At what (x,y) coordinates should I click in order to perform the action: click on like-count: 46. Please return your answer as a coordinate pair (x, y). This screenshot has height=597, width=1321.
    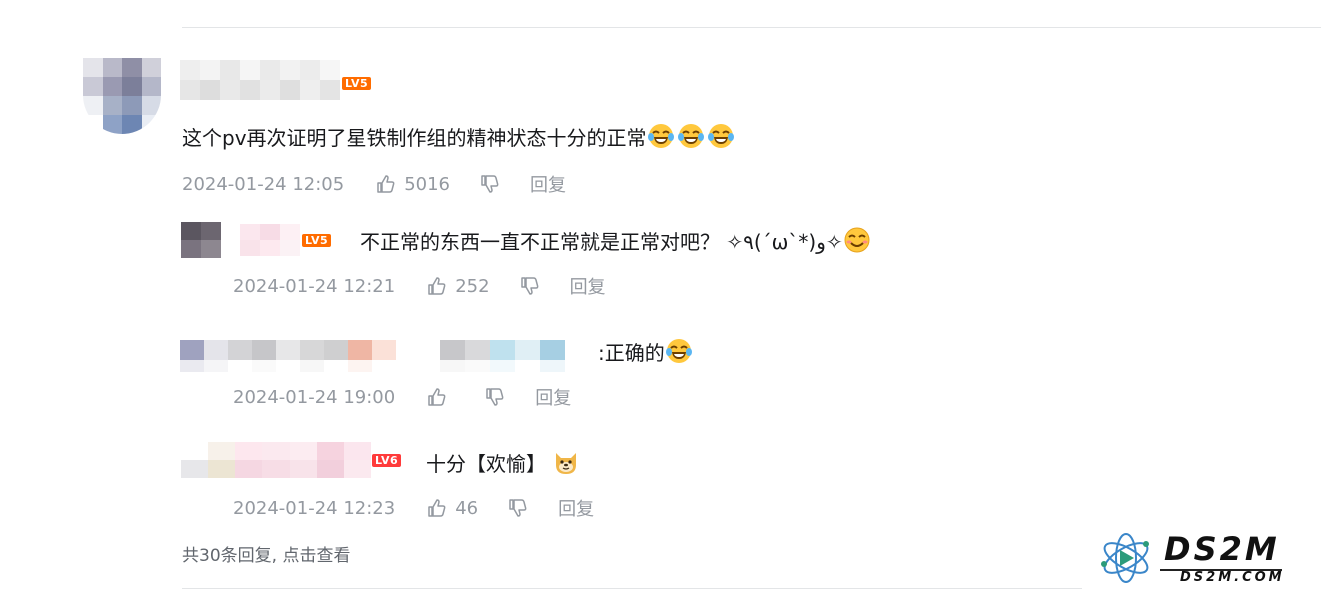
    Looking at the image, I should click on (467, 508).